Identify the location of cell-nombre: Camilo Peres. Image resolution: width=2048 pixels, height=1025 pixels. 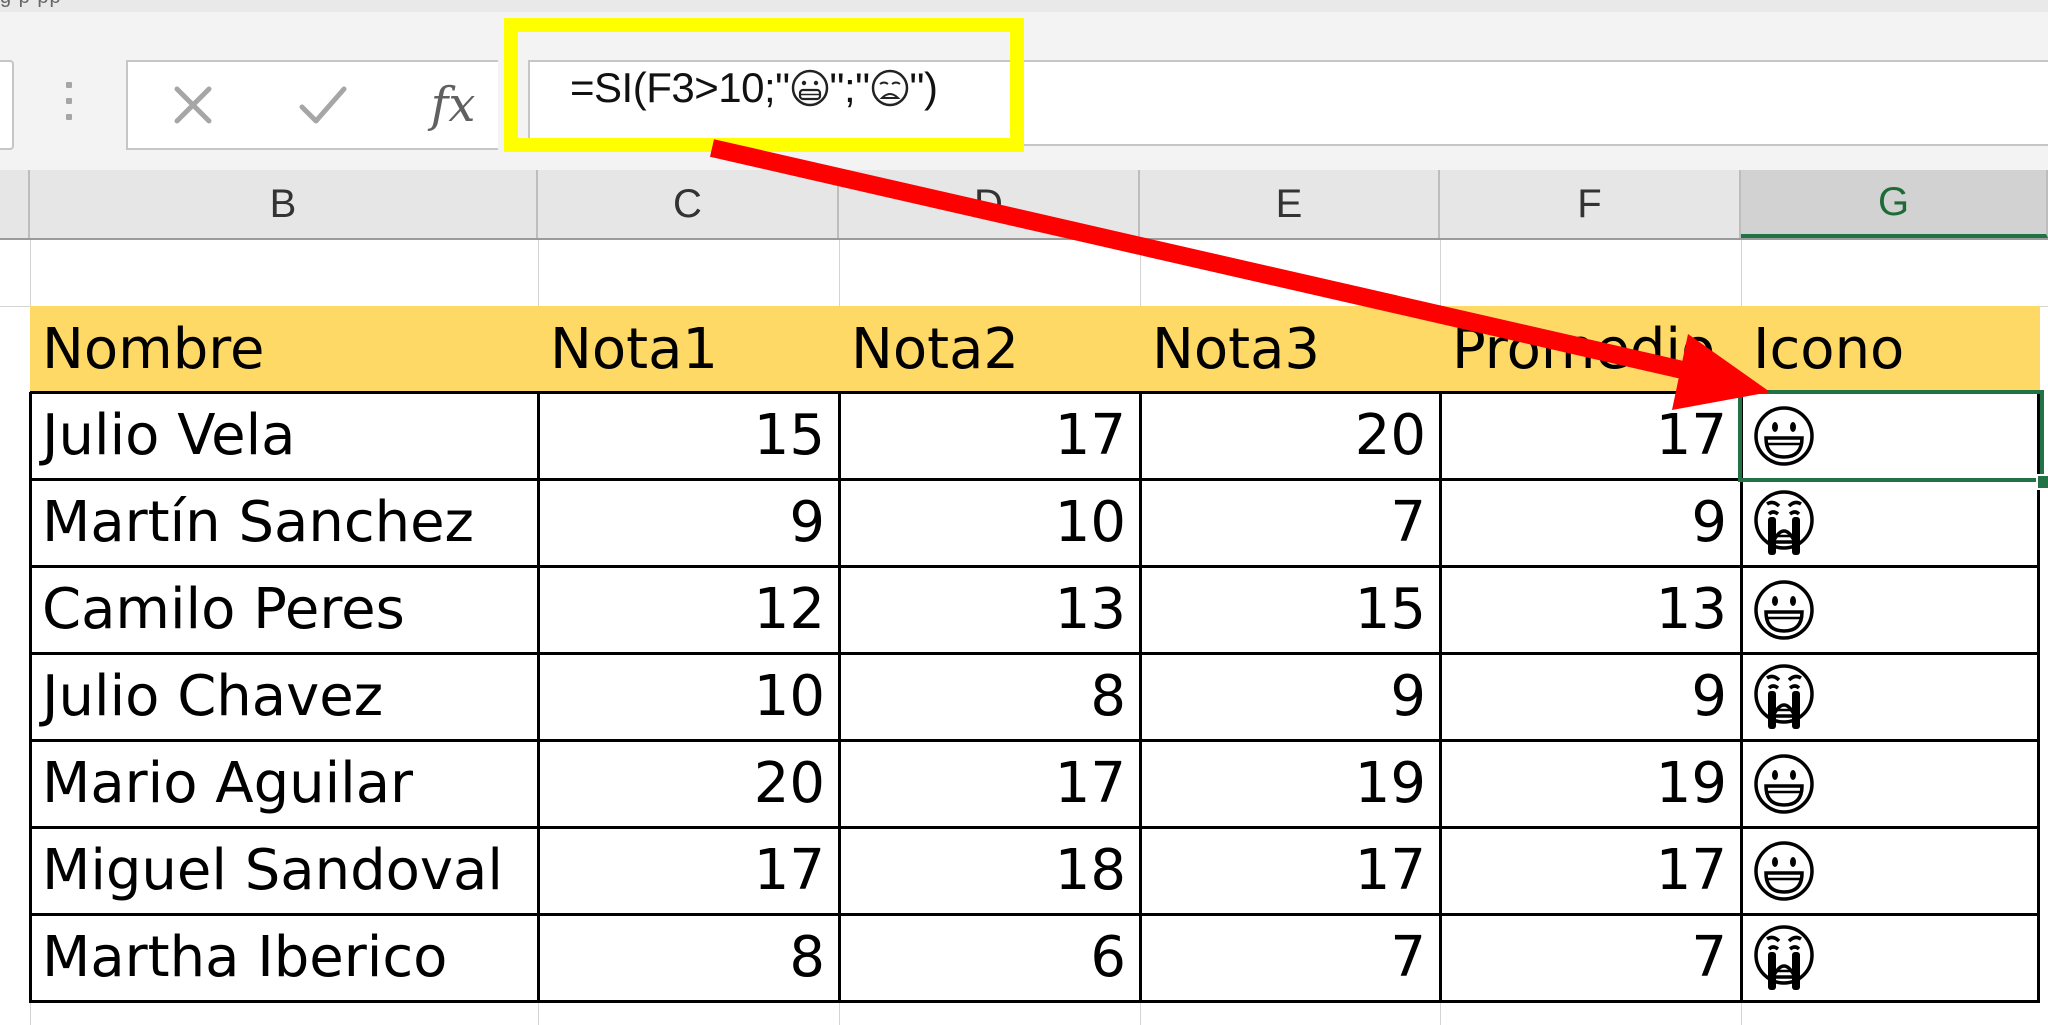
(284, 609).